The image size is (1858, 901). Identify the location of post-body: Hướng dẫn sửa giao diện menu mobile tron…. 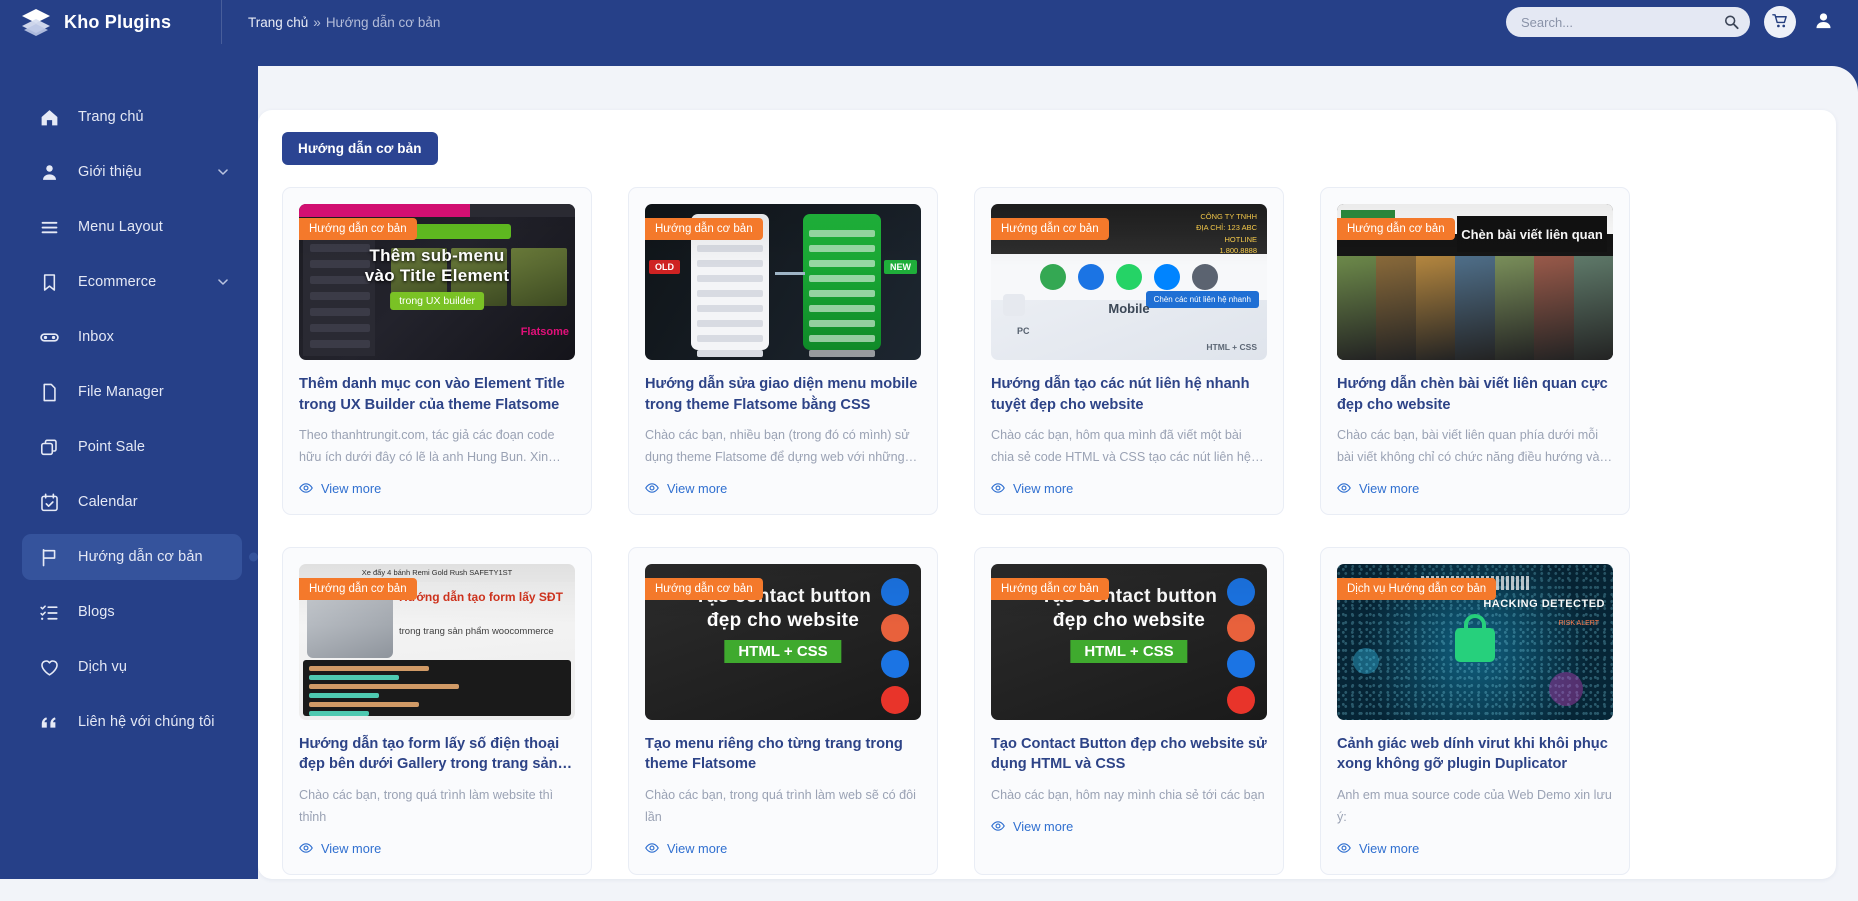
(783, 437).